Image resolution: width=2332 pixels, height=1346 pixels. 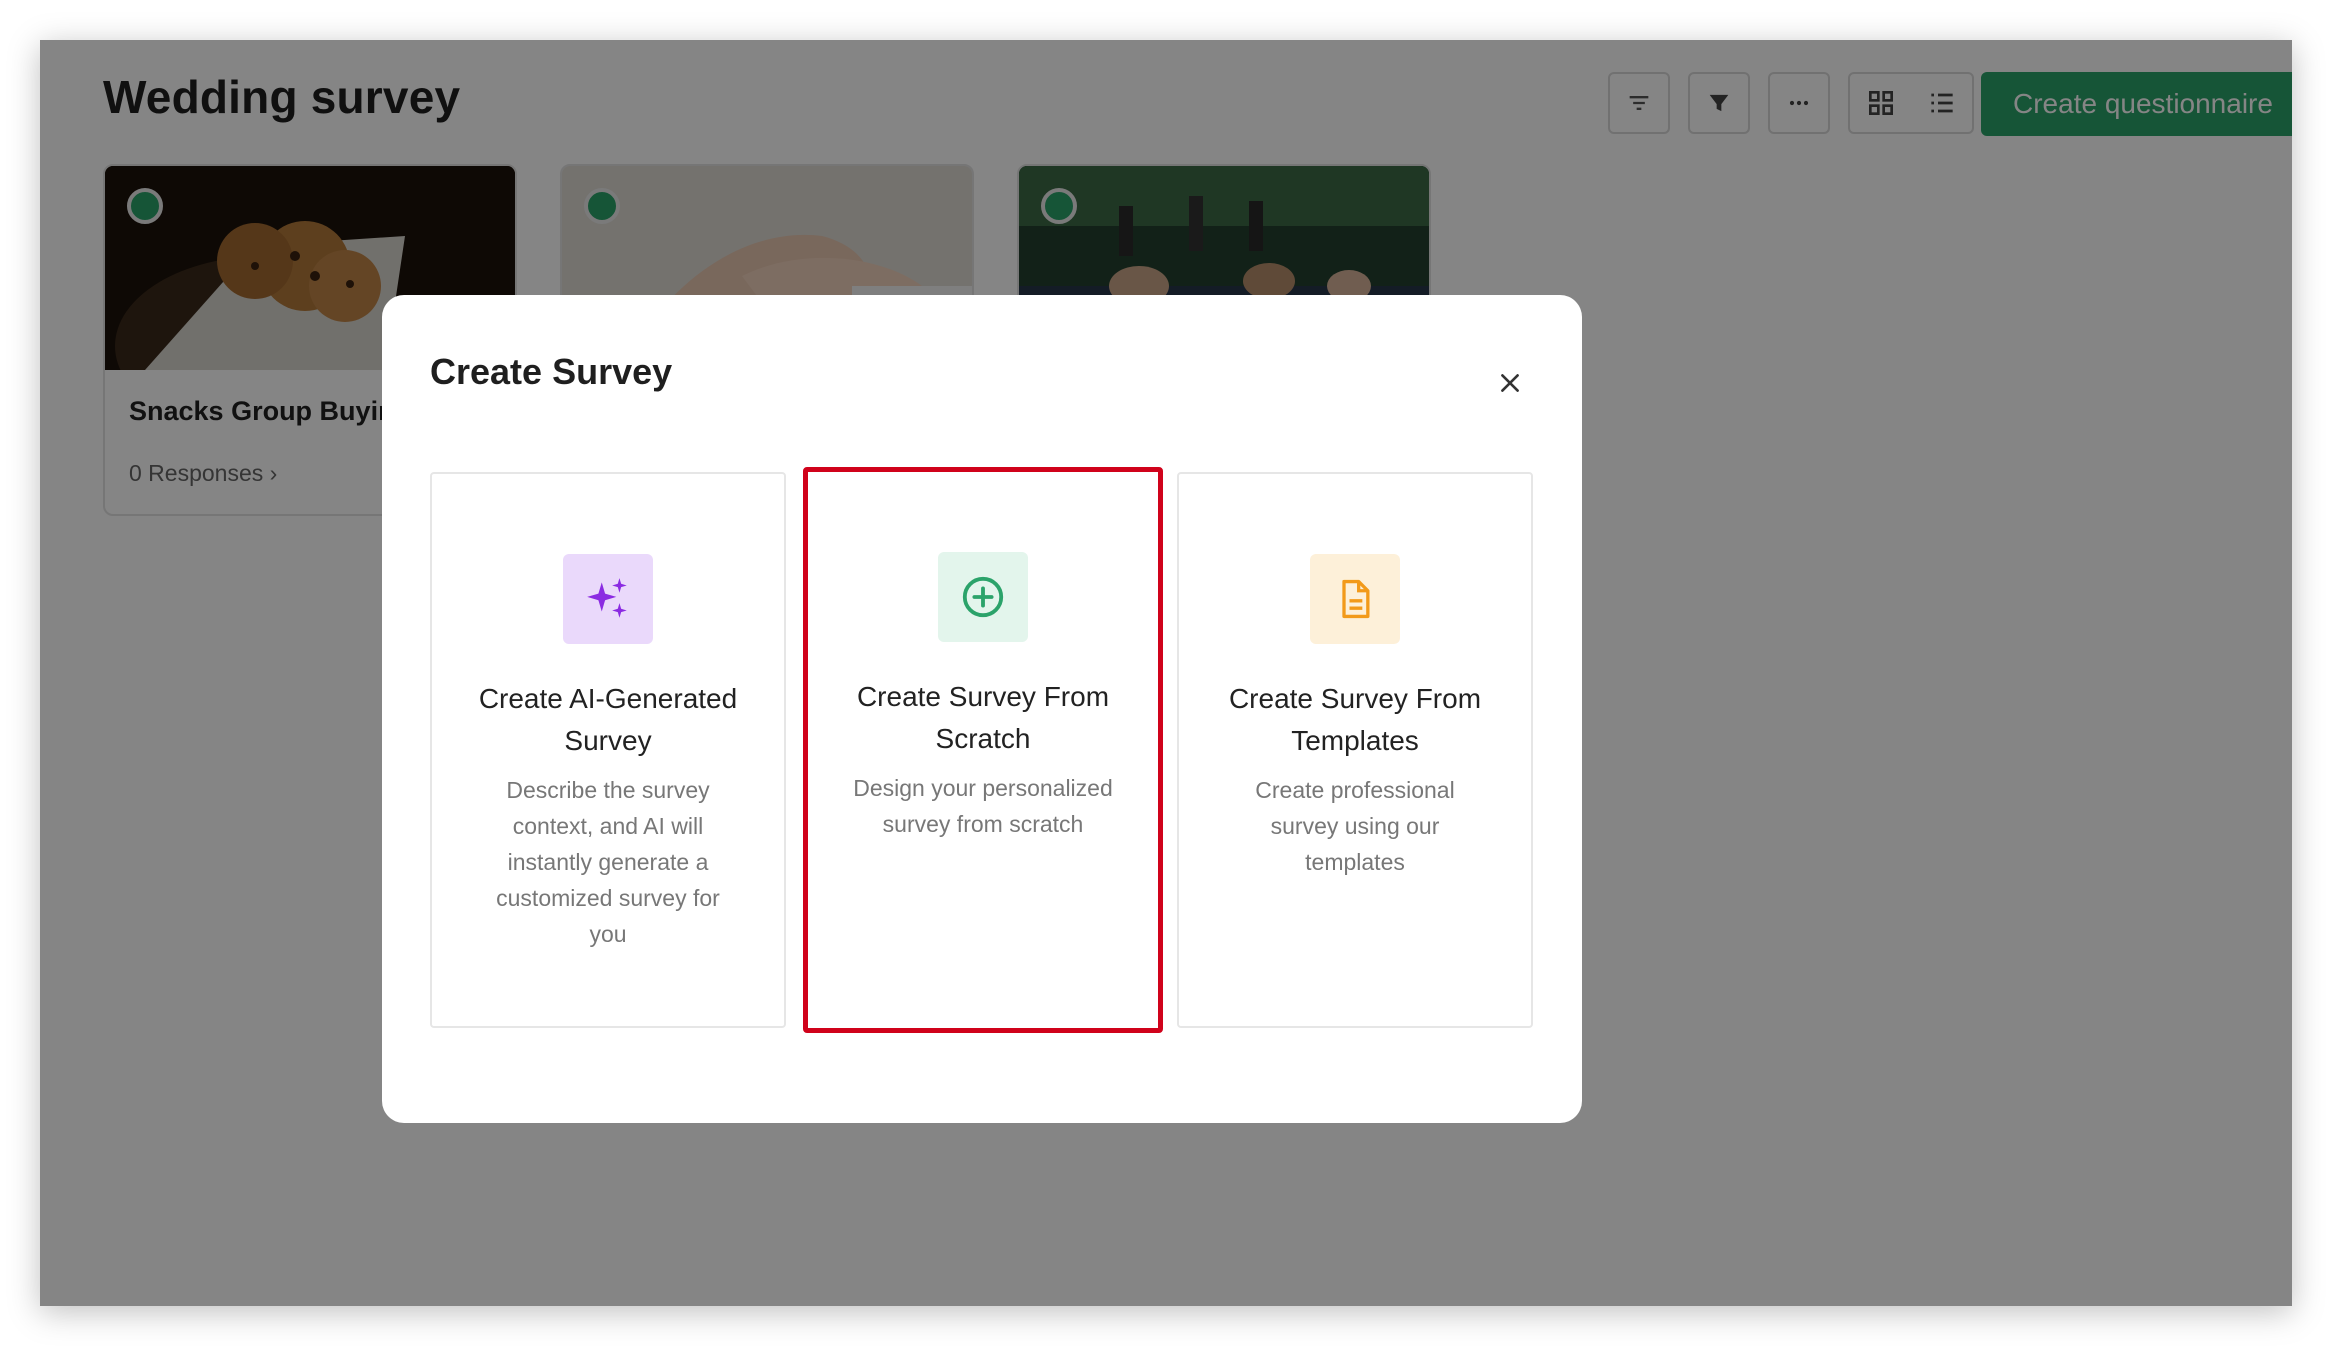 I want to click on option-title: Create Survey From Scratch, so click(x=983, y=717).